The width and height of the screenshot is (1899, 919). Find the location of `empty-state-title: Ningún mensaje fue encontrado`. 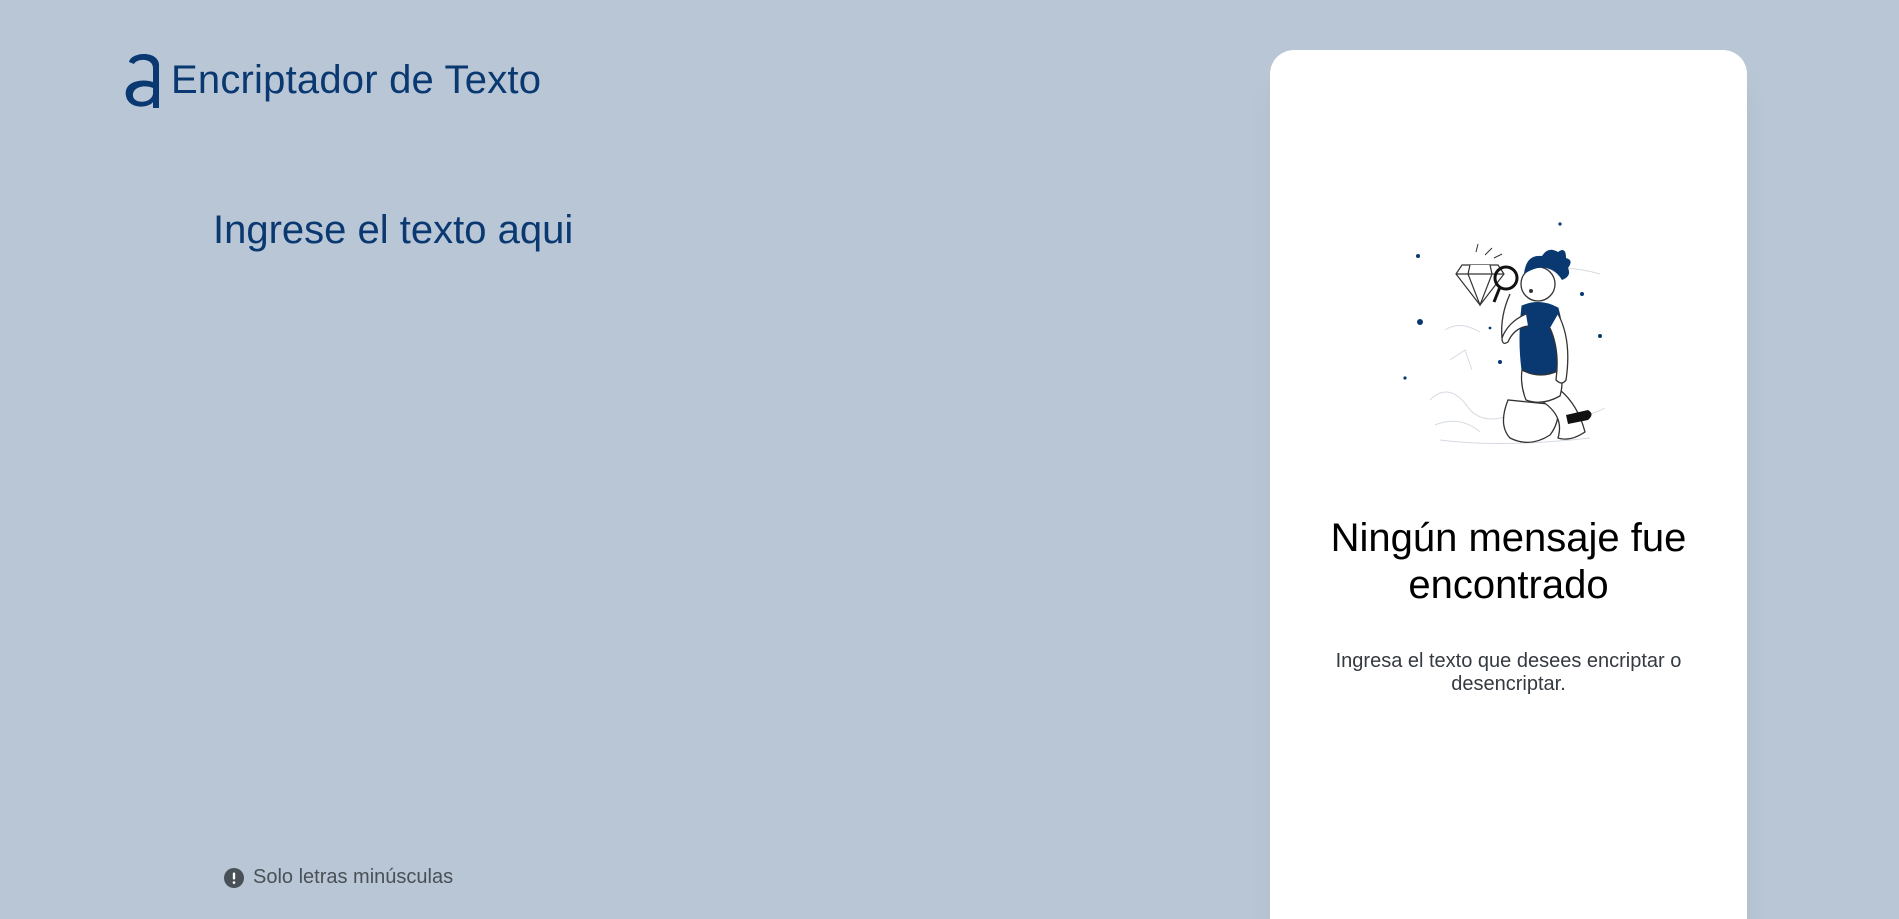

empty-state-title: Ningún mensaje fue encontrado is located at coordinates (1508, 561).